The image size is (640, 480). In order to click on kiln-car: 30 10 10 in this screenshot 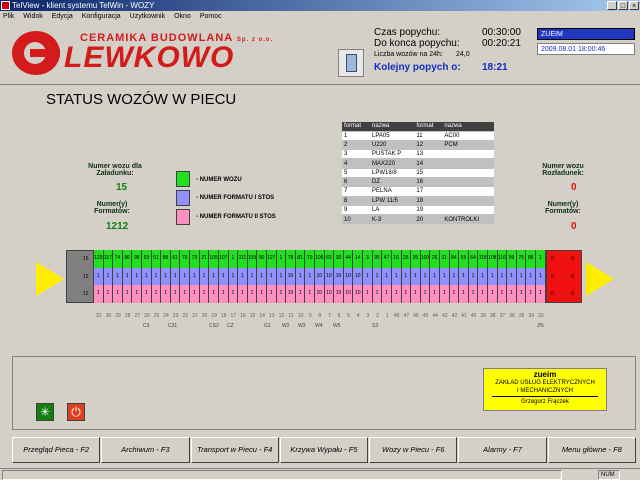, I will do `click(339, 276)`.